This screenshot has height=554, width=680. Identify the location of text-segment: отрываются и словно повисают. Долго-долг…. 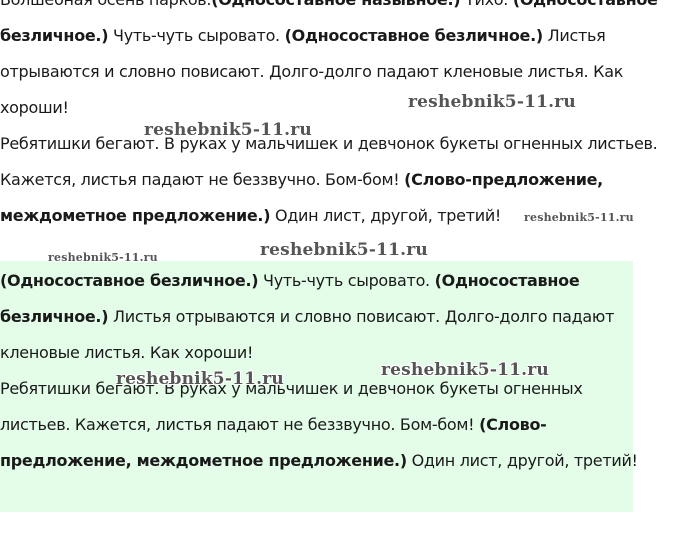
(312, 71).